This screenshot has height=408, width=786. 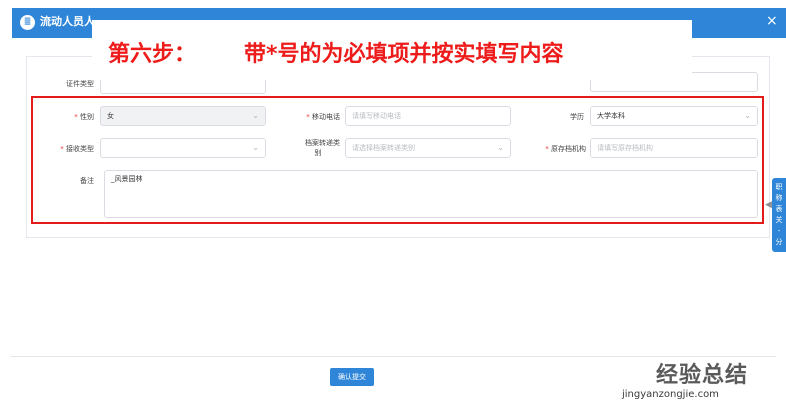 I want to click on watermark-url: jingyanzongjie.com, so click(x=670, y=394).